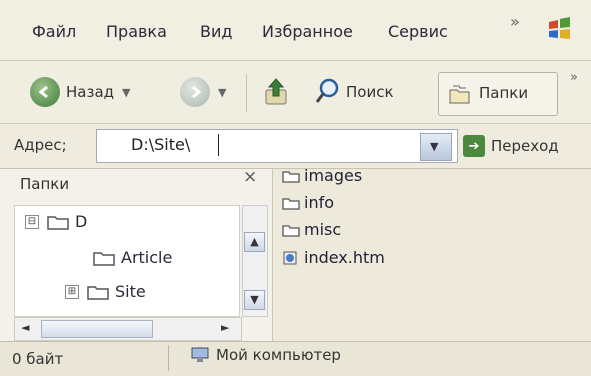 The image size is (591, 376). What do you see at coordinates (277, 146) in the screenshot?
I see `address-input: D:\Site\` at bounding box center [277, 146].